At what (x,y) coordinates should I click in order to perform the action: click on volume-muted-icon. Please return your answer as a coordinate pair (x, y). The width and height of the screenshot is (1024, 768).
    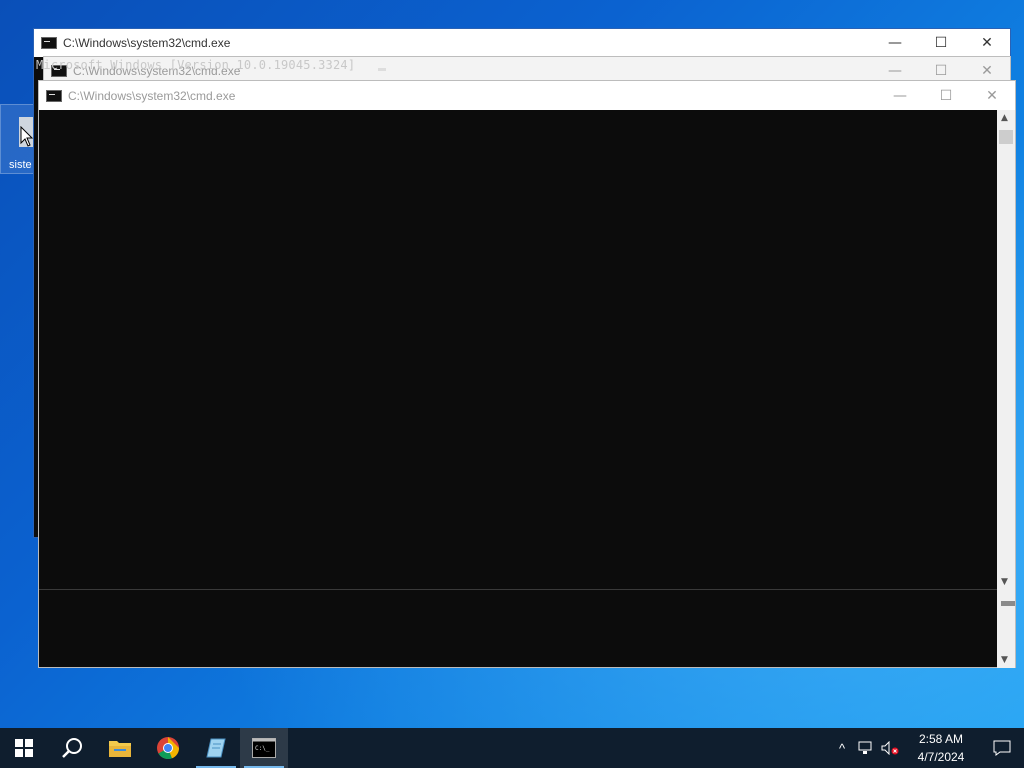
    Looking at the image, I should click on (890, 748).